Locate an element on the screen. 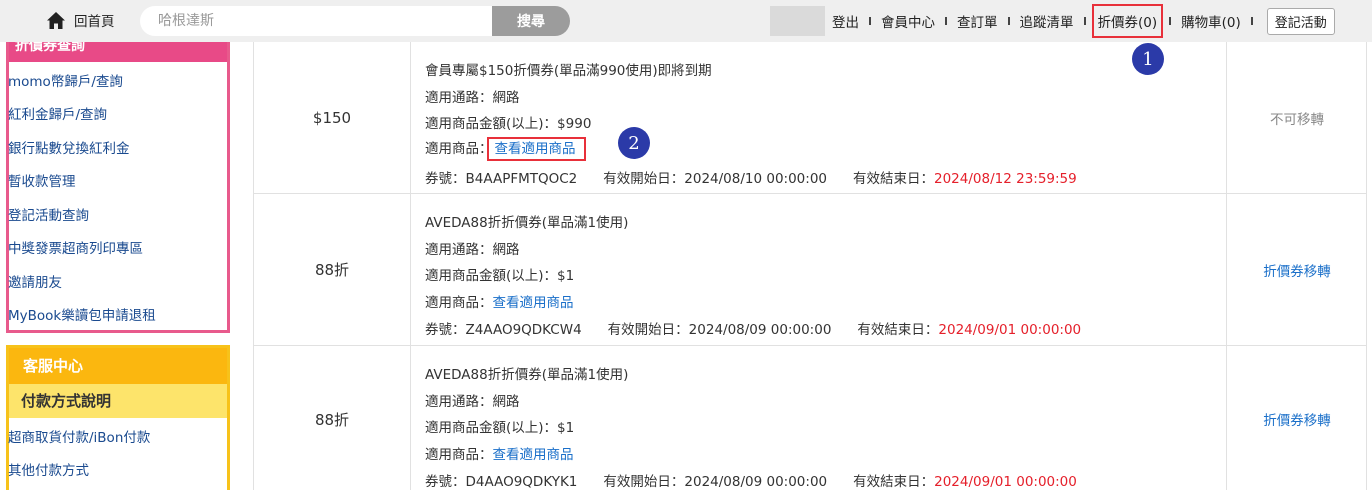  orders-link: 查訂單 is located at coordinates (977, 21).